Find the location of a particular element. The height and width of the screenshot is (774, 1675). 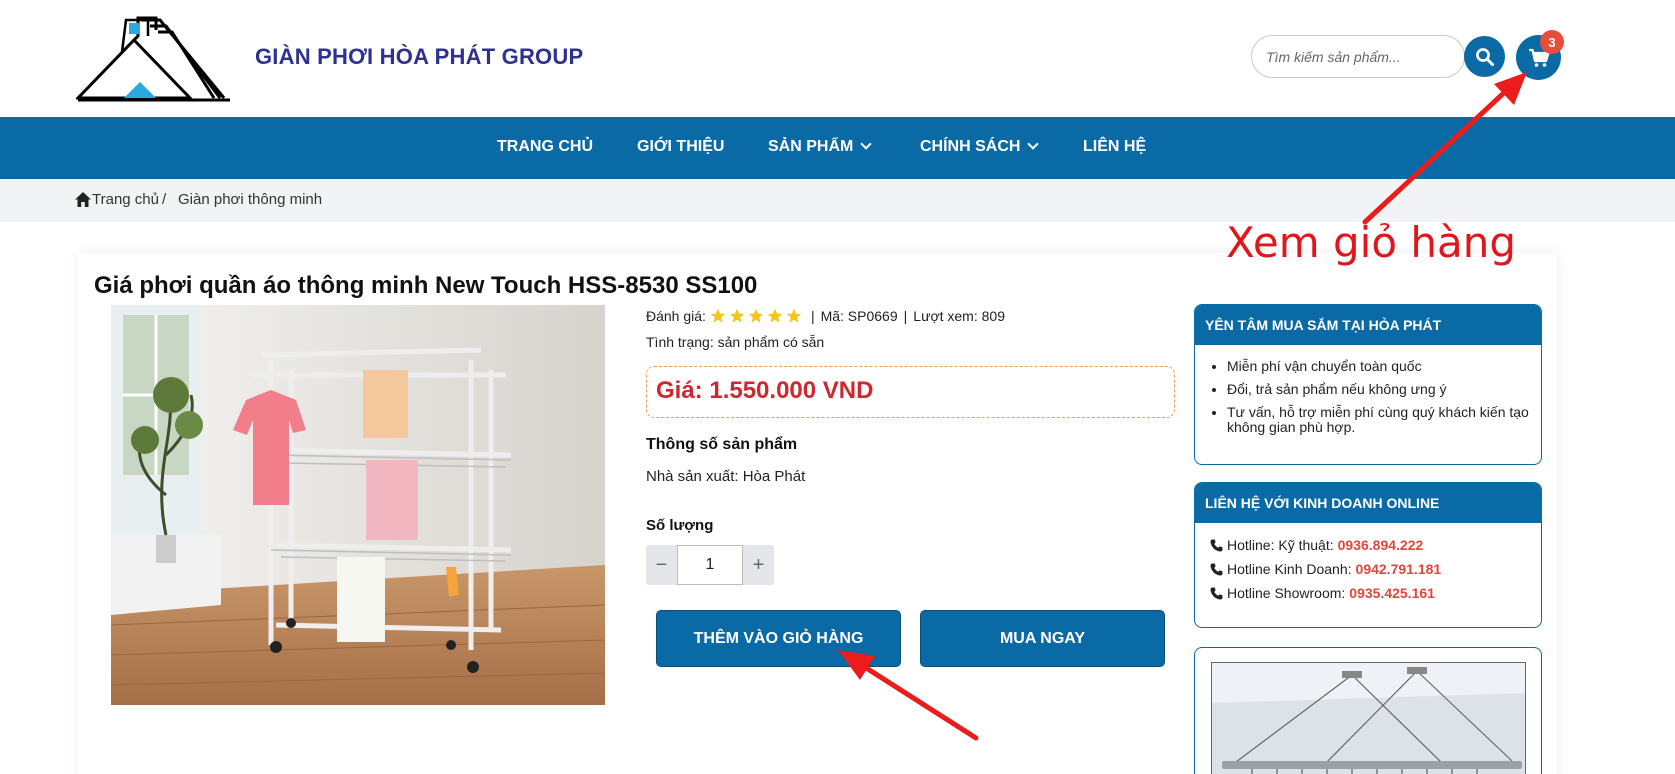

rating-stars is located at coordinates (757, 316).